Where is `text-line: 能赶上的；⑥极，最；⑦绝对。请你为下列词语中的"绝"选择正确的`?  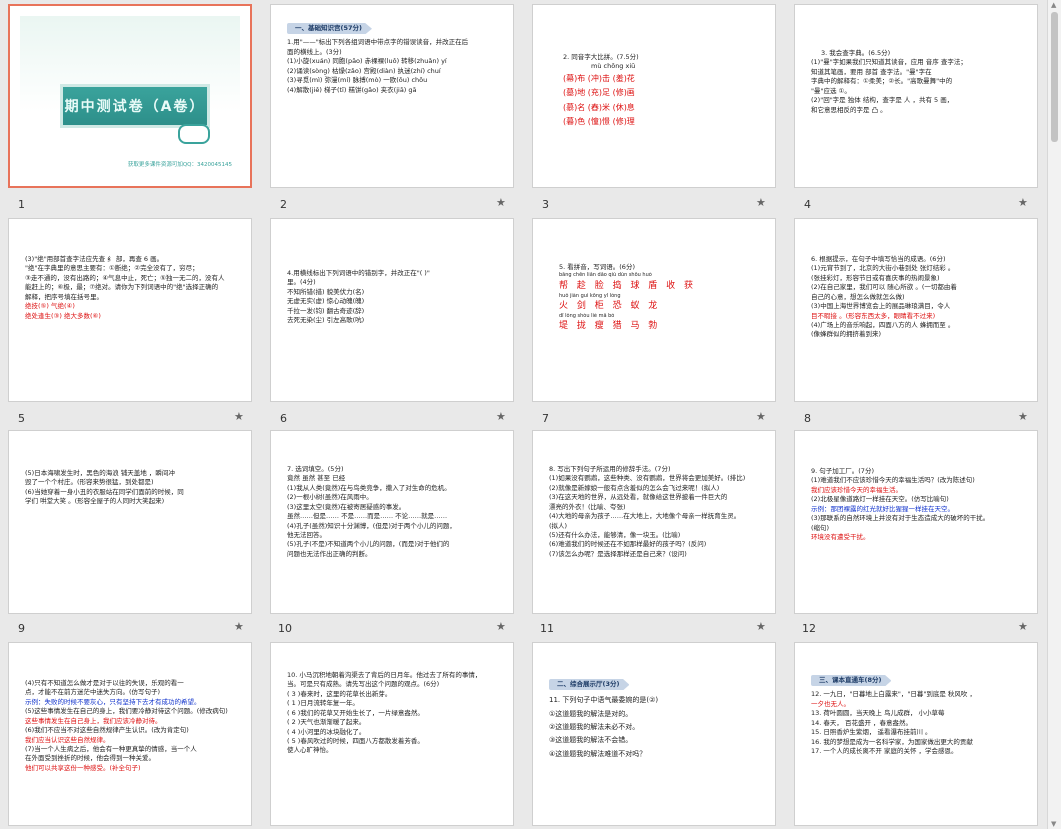 text-line: 能赶上的；⑥极，最；⑦绝对。请你为下列词语中的"绝"选择正确的 is located at coordinates (122, 287).